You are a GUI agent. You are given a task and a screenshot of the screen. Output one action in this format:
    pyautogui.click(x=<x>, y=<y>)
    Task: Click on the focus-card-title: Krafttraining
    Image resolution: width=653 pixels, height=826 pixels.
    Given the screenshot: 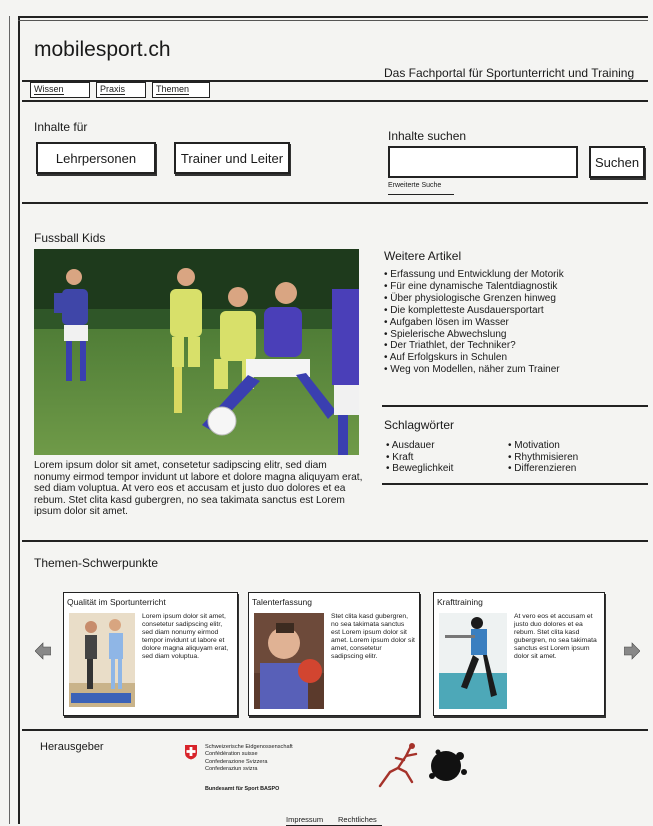 What is the action you would take?
    pyautogui.click(x=460, y=602)
    